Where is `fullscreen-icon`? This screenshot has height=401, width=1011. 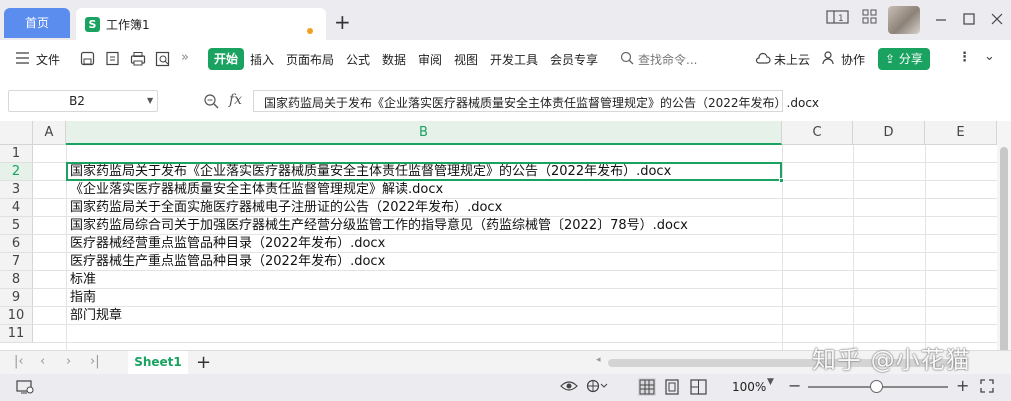 fullscreen-icon is located at coordinates (987, 388).